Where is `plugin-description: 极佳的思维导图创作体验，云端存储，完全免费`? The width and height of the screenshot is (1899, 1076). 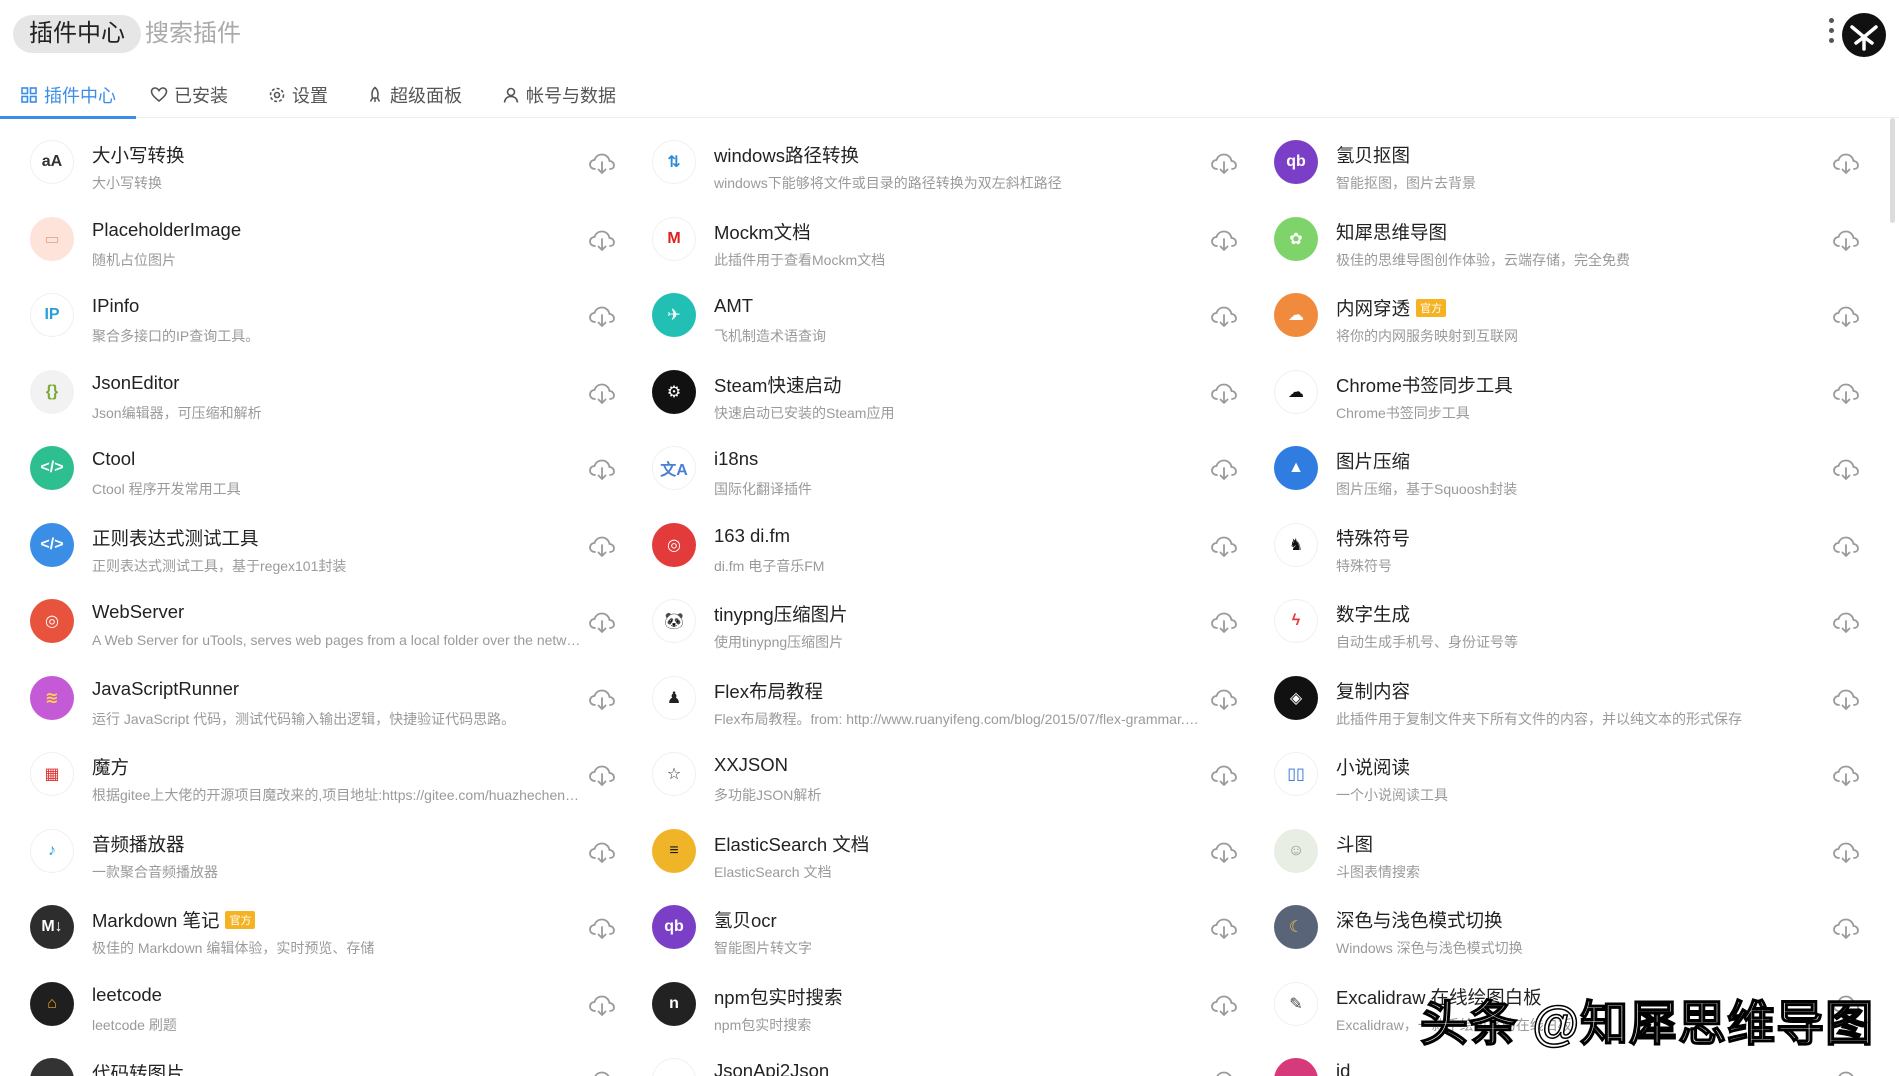
plugin-description: 极佳的思维导图创作体验，云端存储，完全免费 is located at coordinates (1483, 259).